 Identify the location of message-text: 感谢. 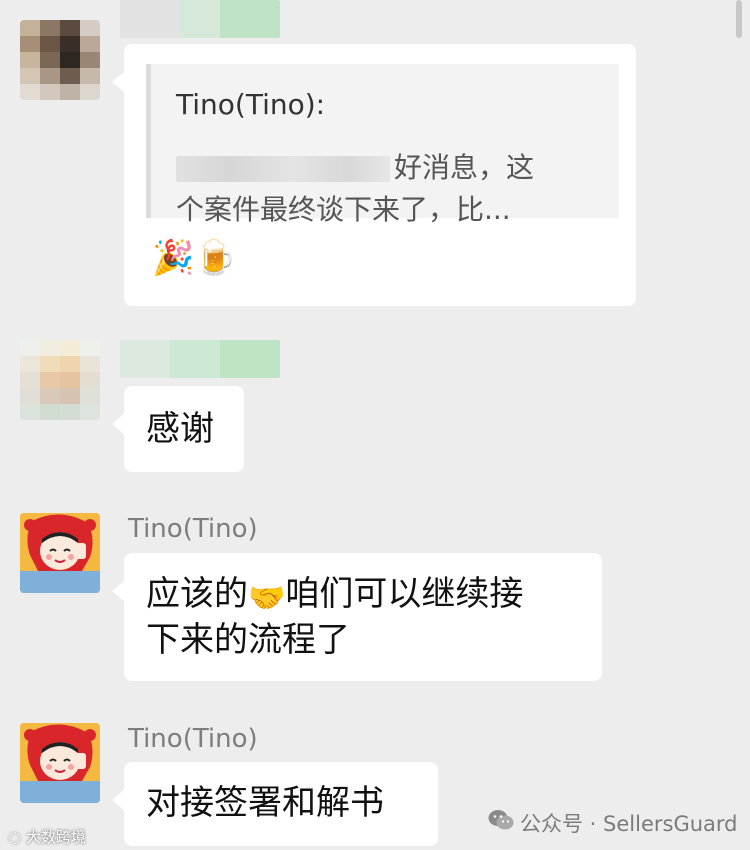
(180, 429).